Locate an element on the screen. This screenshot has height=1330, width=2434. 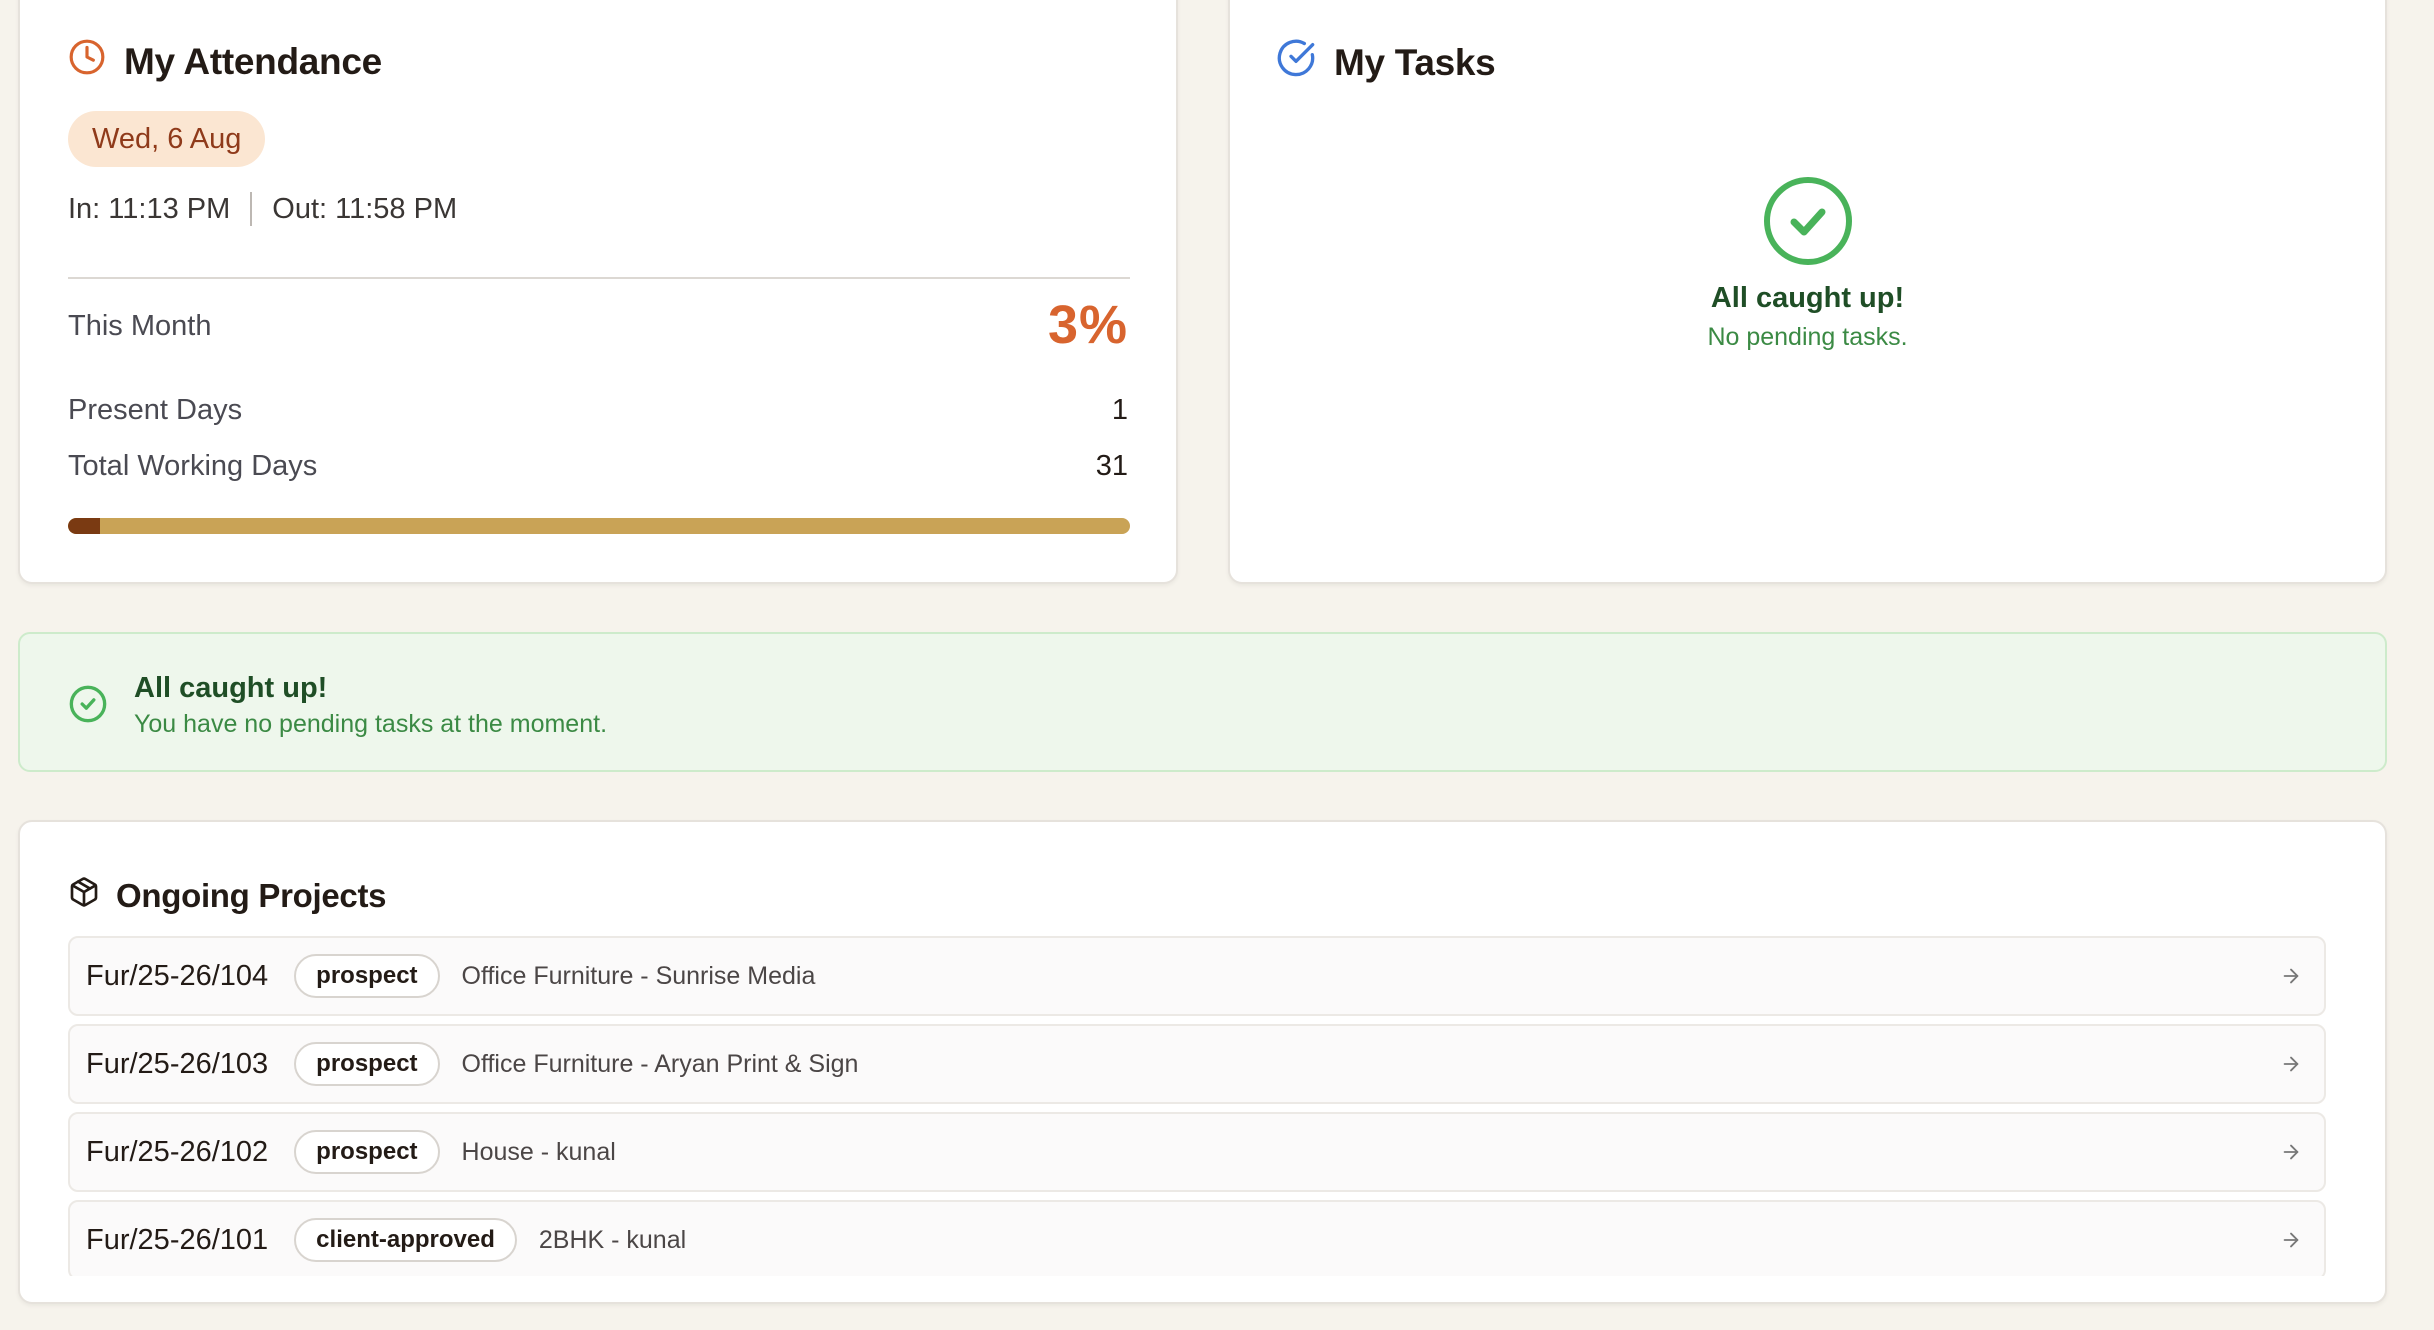
project-id: Fur/25-26/104 is located at coordinates (177, 975).